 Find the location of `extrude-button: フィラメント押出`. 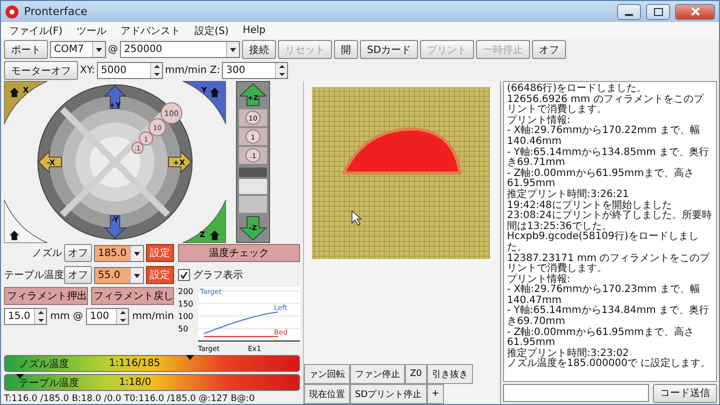

extrude-button: フィラメント押出 is located at coordinates (46, 296).